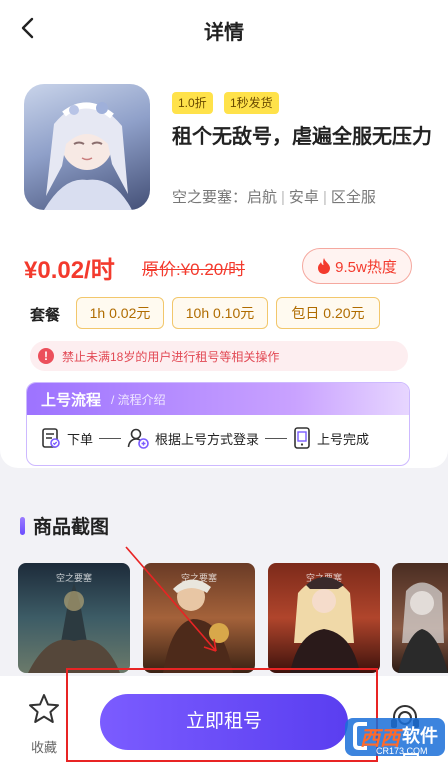 Image resolution: width=448 pixels, height=764 pixels. Describe the element at coordinates (69, 270) in the screenshot. I see `rent-price: ¥0.02/时` at that location.